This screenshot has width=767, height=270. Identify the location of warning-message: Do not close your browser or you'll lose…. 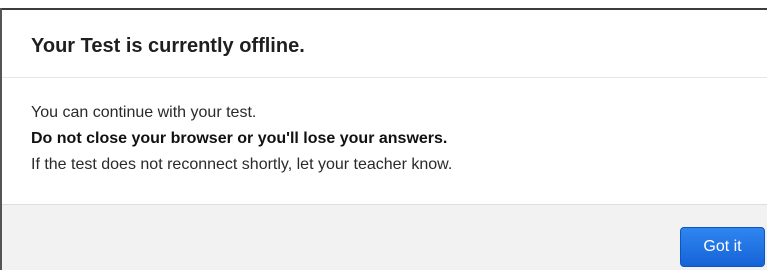
(239, 138).